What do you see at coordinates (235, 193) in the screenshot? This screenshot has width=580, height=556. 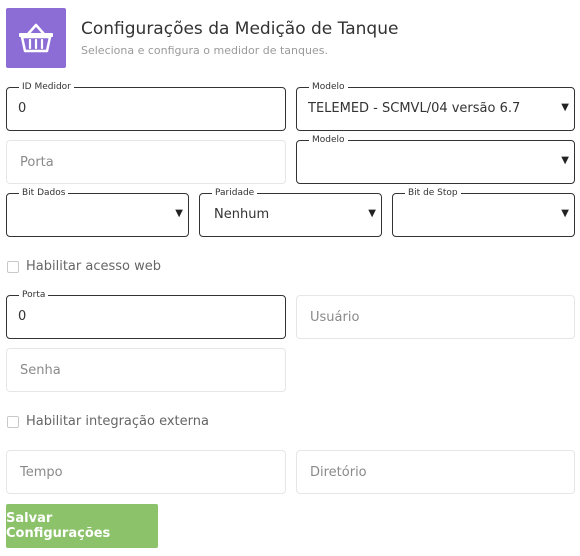 I see `paridade-label: Paridade` at bounding box center [235, 193].